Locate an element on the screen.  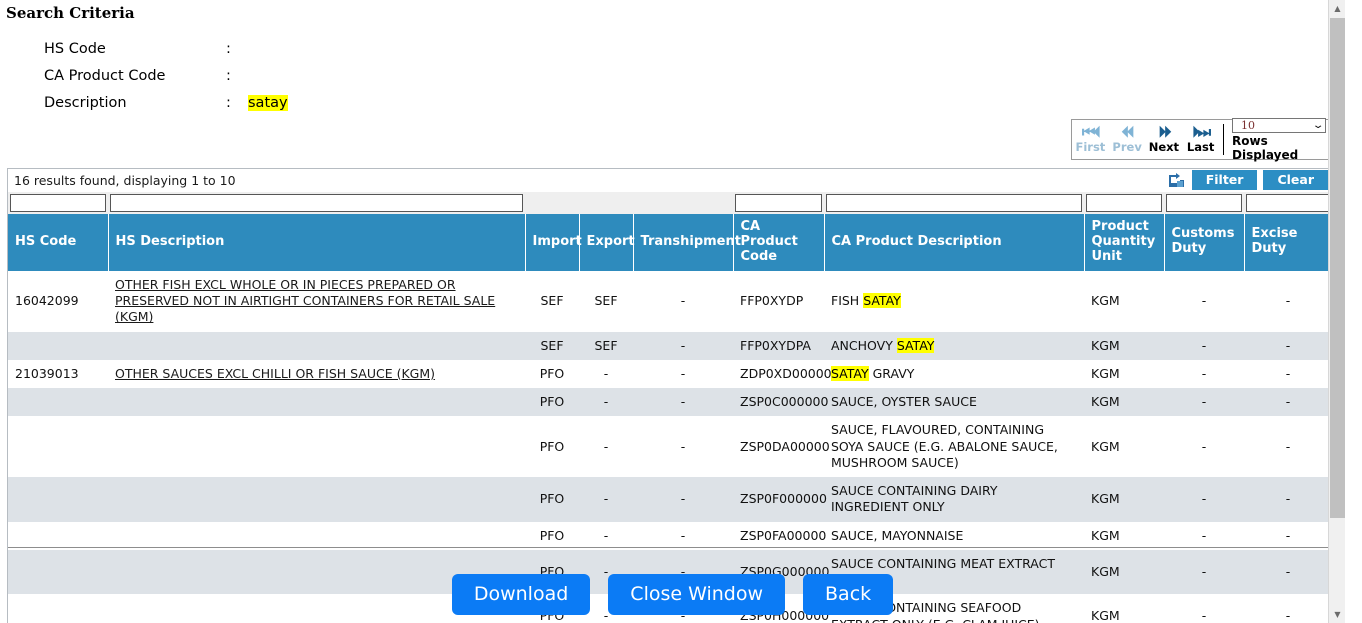
filter-input-product_quantity_unit is located at coordinates (1124, 203).